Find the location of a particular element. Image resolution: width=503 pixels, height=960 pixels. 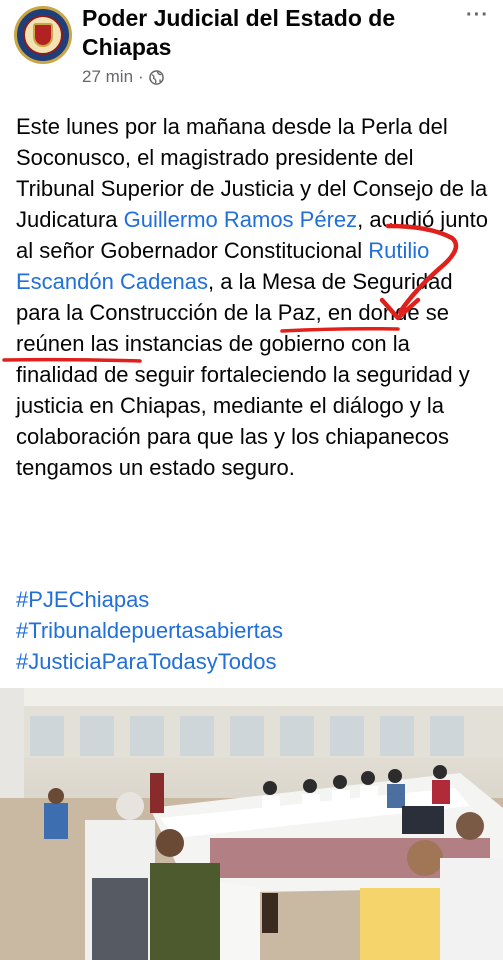

seal-logo is located at coordinates (43, 35).